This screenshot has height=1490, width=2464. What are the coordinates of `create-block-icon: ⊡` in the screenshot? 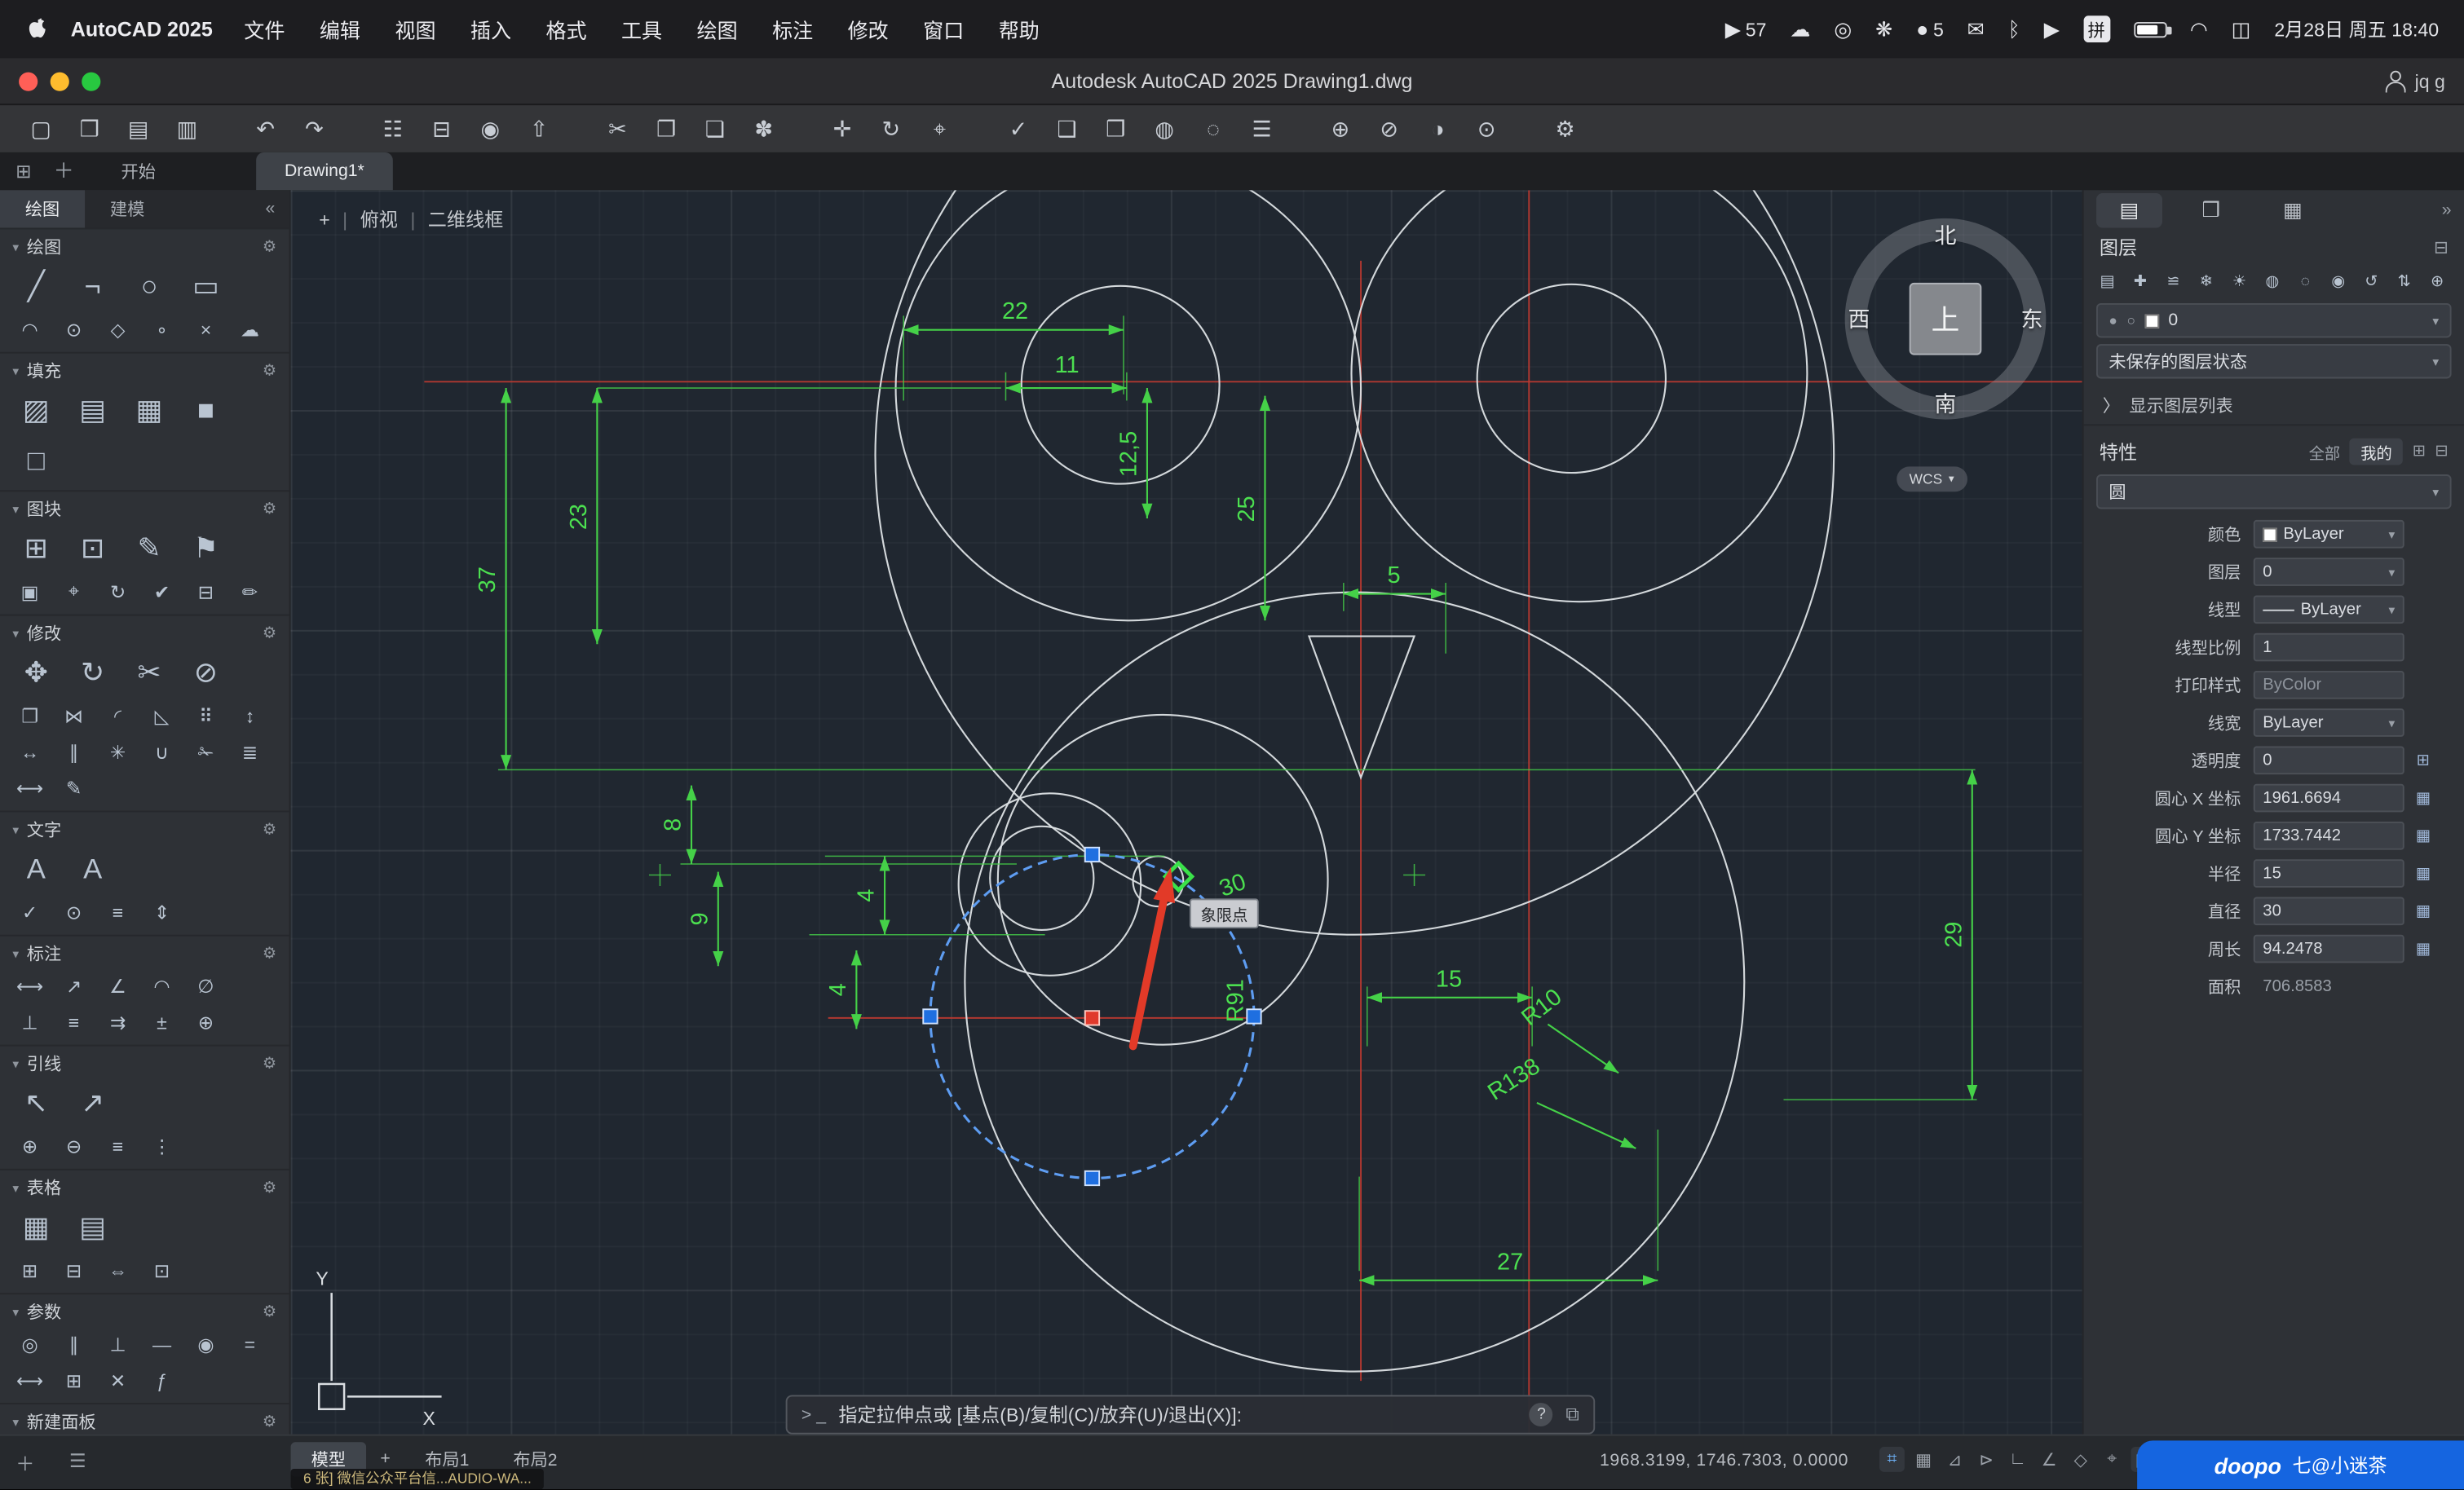 It's located at (93, 548).